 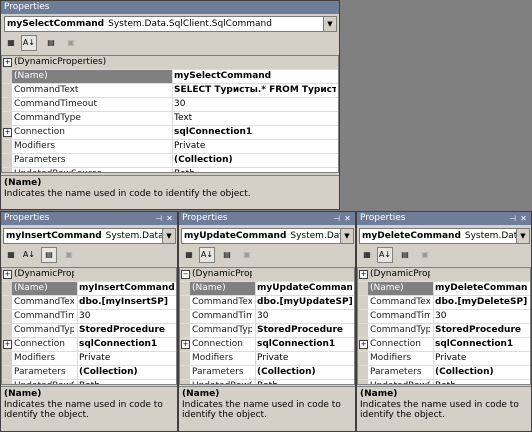 What do you see at coordinates (170, 77) in the screenshot?
I see `property-row: (Name) mySelectCommand` at bounding box center [170, 77].